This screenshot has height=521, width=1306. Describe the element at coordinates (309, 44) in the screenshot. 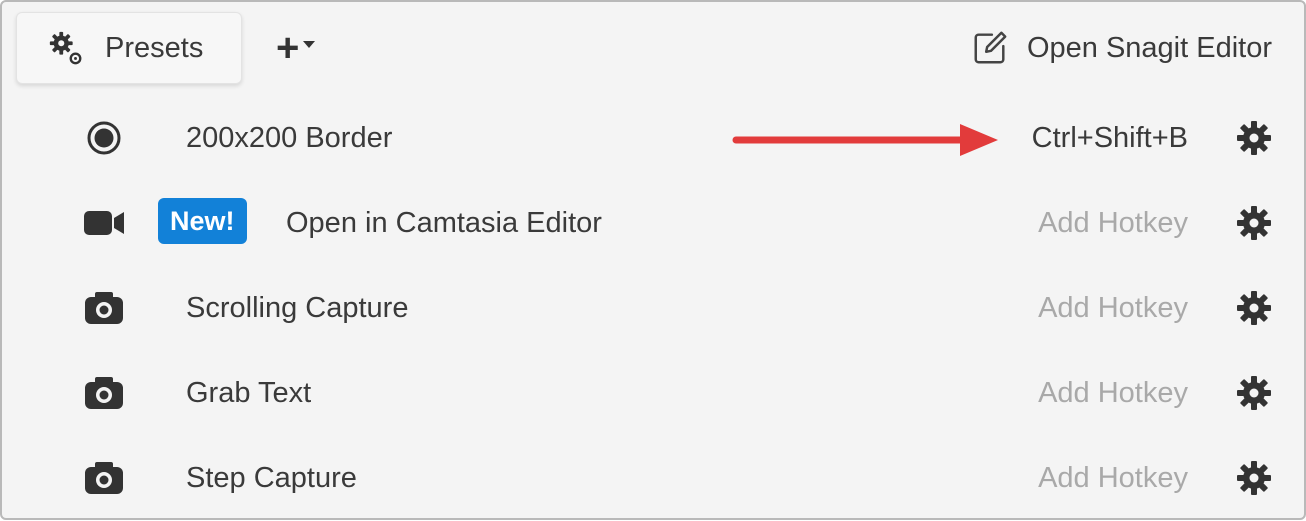

I see `caret-down-icon` at that location.